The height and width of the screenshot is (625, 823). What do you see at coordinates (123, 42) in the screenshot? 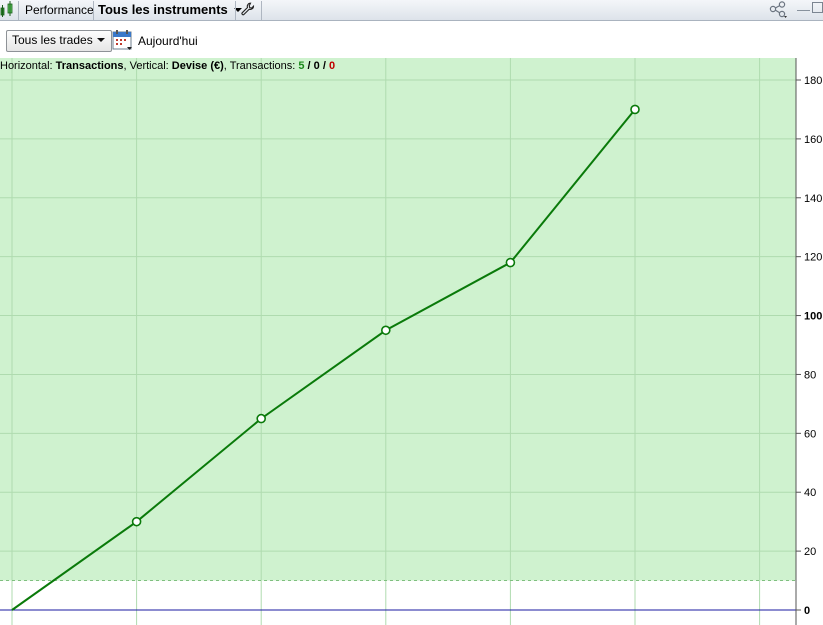
I see `calendar-icon` at bounding box center [123, 42].